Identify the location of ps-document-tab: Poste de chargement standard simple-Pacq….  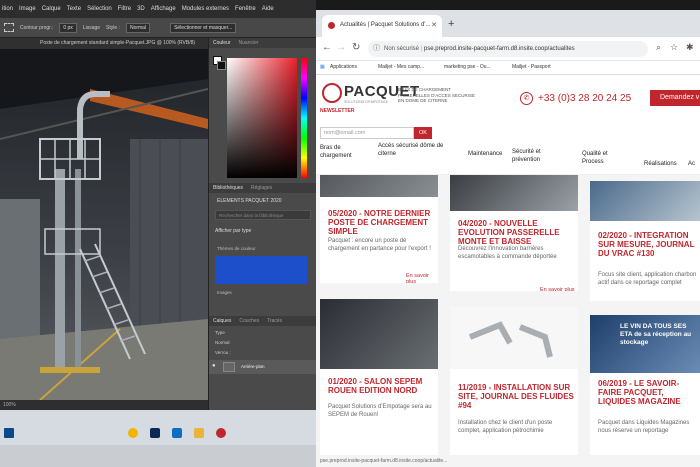
(104, 43).